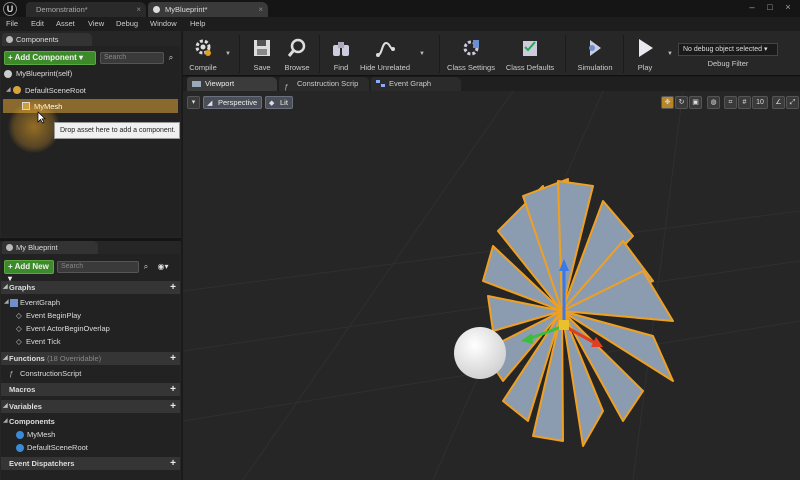 The image size is (800, 480). Describe the element at coordinates (40, 302) in the screenshot. I see `graph-eventgraph: EventGraph` at that location.